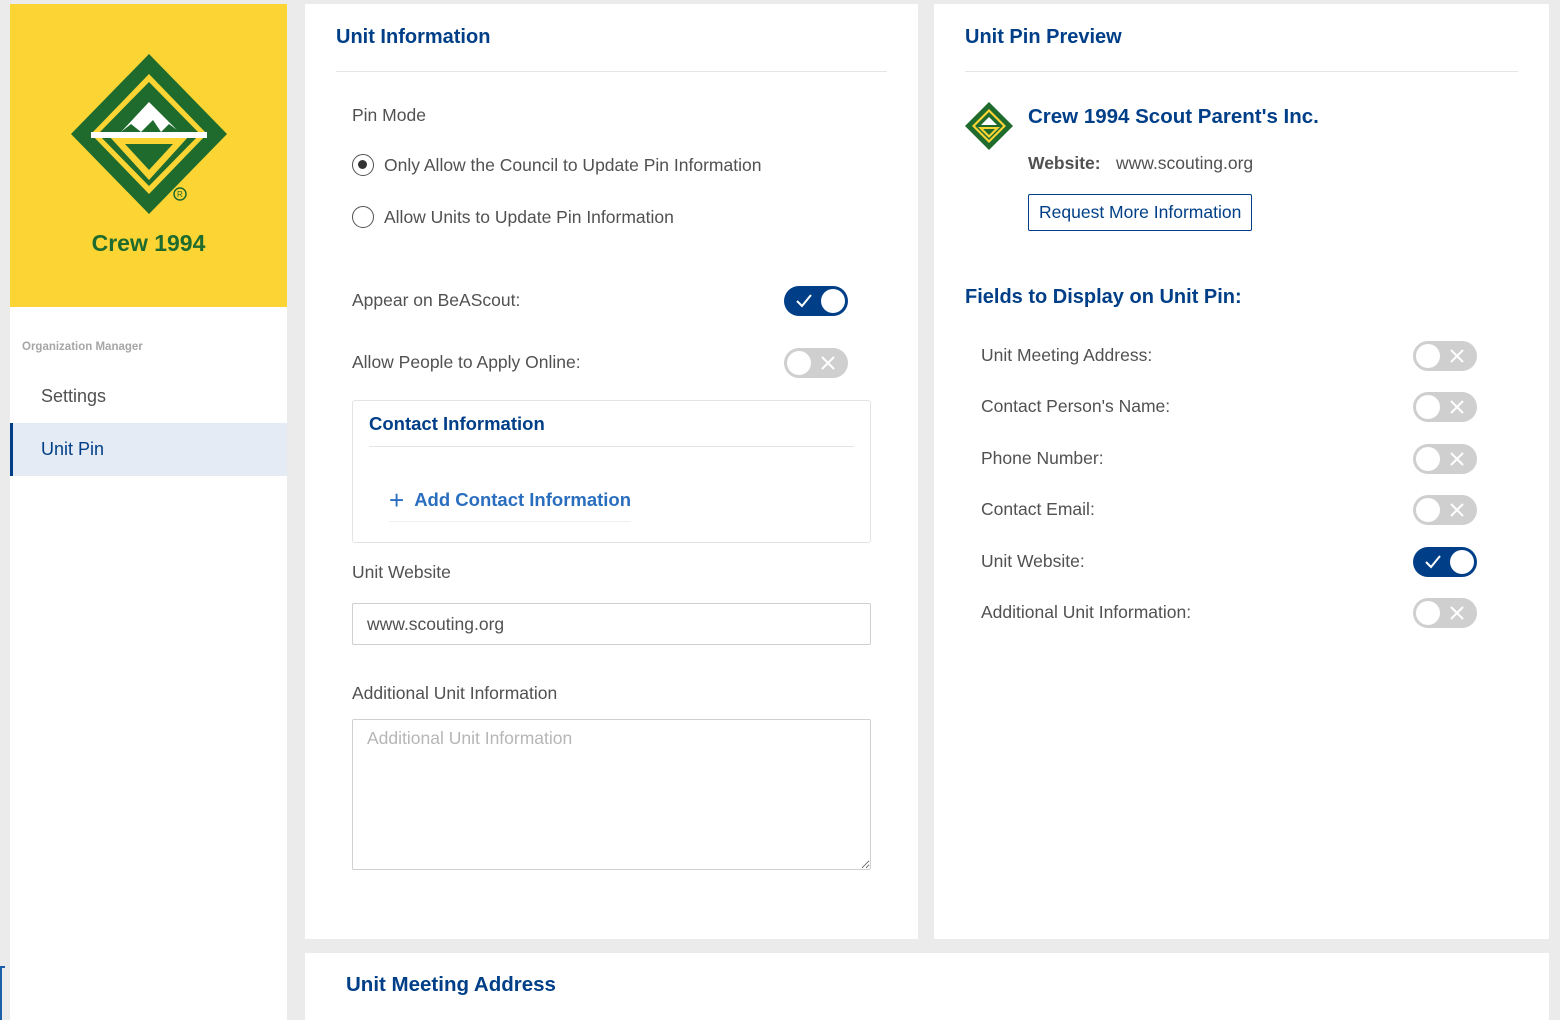 The width and height of the screenshot is (1560, 1020). I want to click on org-name: Crew 1994, so click(148, 243).